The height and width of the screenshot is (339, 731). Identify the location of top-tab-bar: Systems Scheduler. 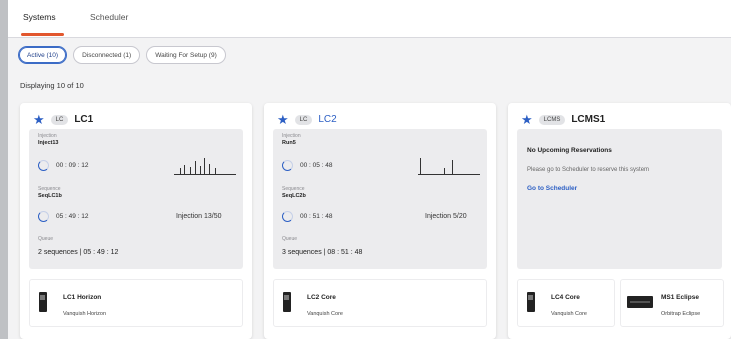
(369, 19).